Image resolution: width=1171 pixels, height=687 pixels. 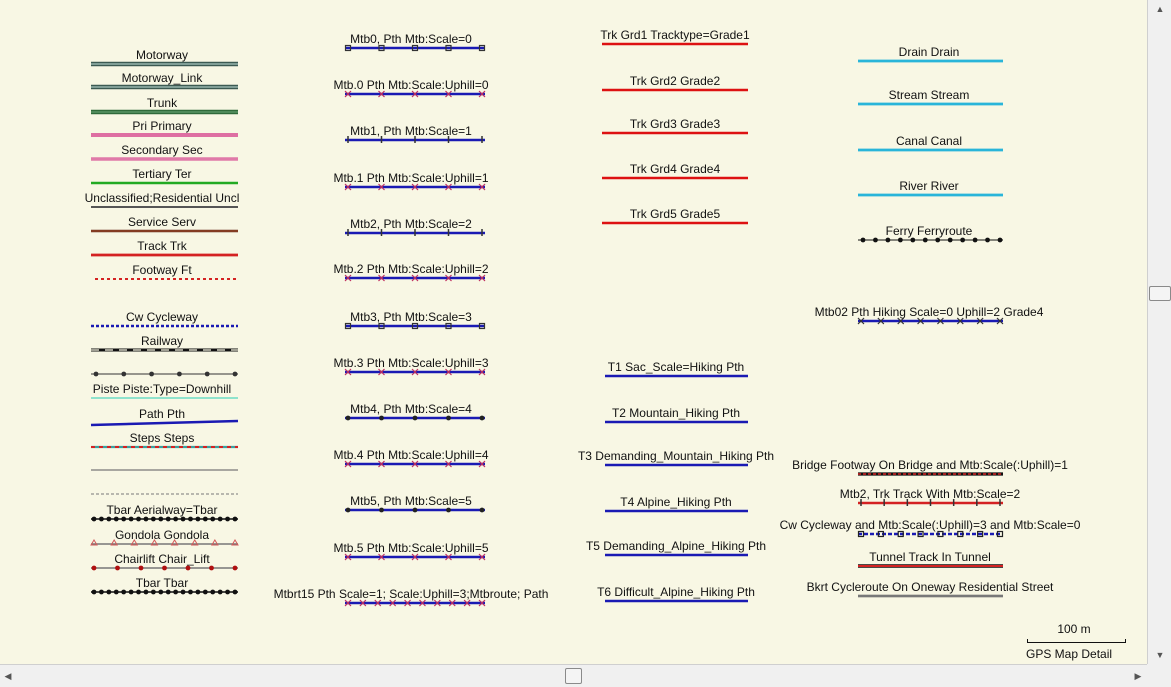 I want to click on legend-label: Path Pth, so click(x=162, y=414).